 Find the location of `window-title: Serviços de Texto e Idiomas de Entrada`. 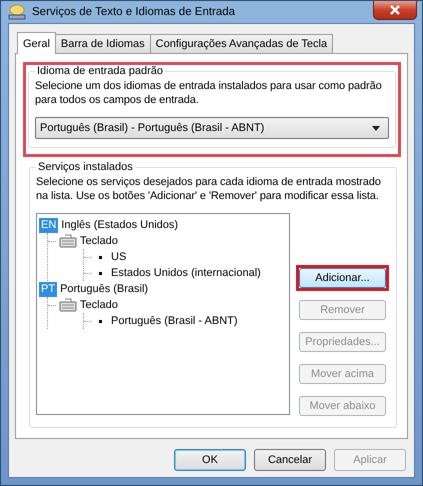

window-title: Serviços de Texto e Idiomas de Entrada is located at coordinates (134, 12).